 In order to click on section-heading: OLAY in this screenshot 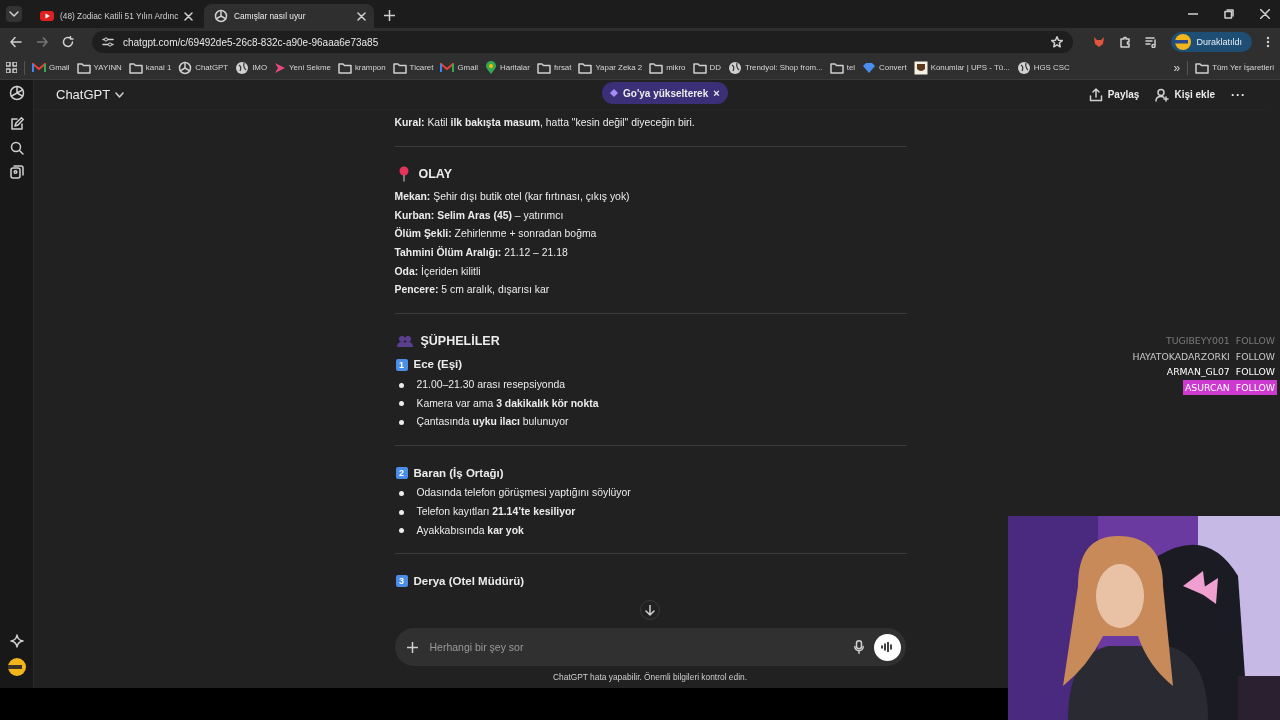, I will do `click(435, 174)`.